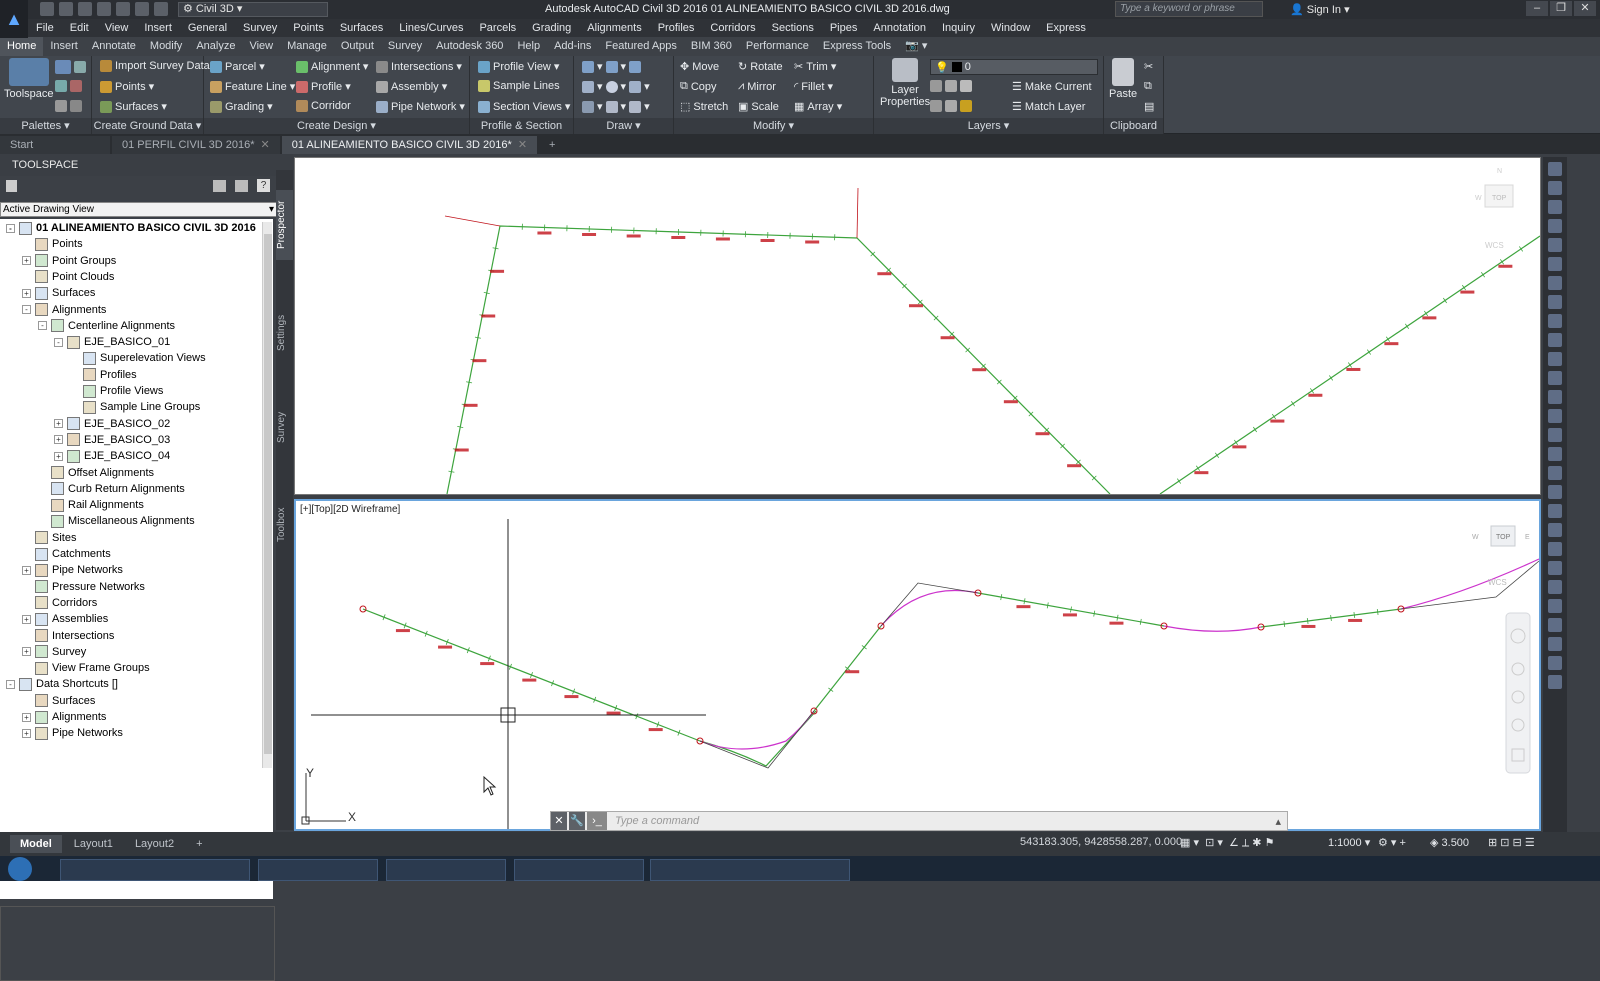  Describe the element at coordinates (657, 821) in the screenshot. I see `command-input: Type a command` at that location.